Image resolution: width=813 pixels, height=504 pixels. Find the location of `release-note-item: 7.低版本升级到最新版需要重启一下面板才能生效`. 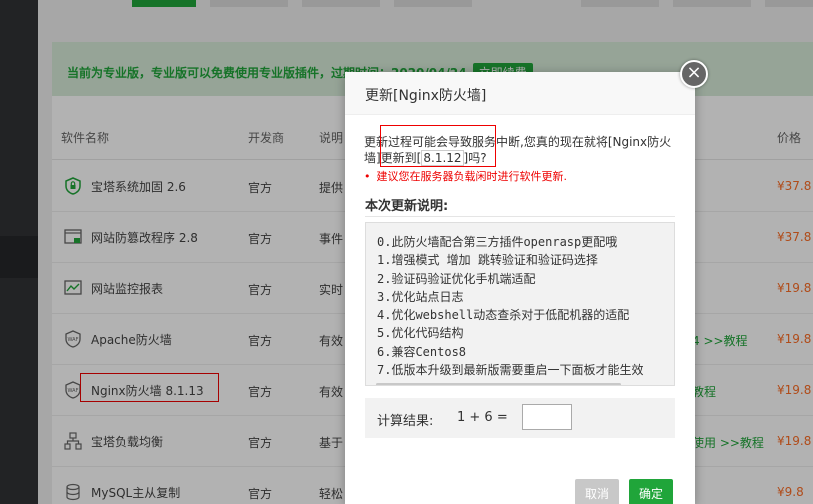

release-note-item: 7.低版本升级到最新版需要重启一下面板才能生效 is located at coordinates (510, 370).